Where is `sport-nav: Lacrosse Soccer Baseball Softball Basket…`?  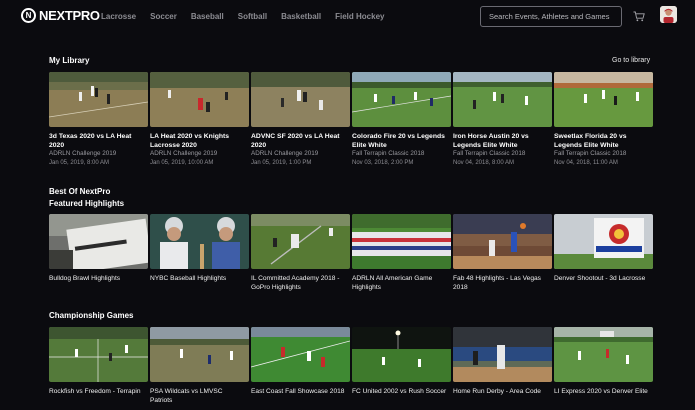
sport-nav: Lacrosse Soccer Baseball Softball Basket… is located at coordinates (249, 16).